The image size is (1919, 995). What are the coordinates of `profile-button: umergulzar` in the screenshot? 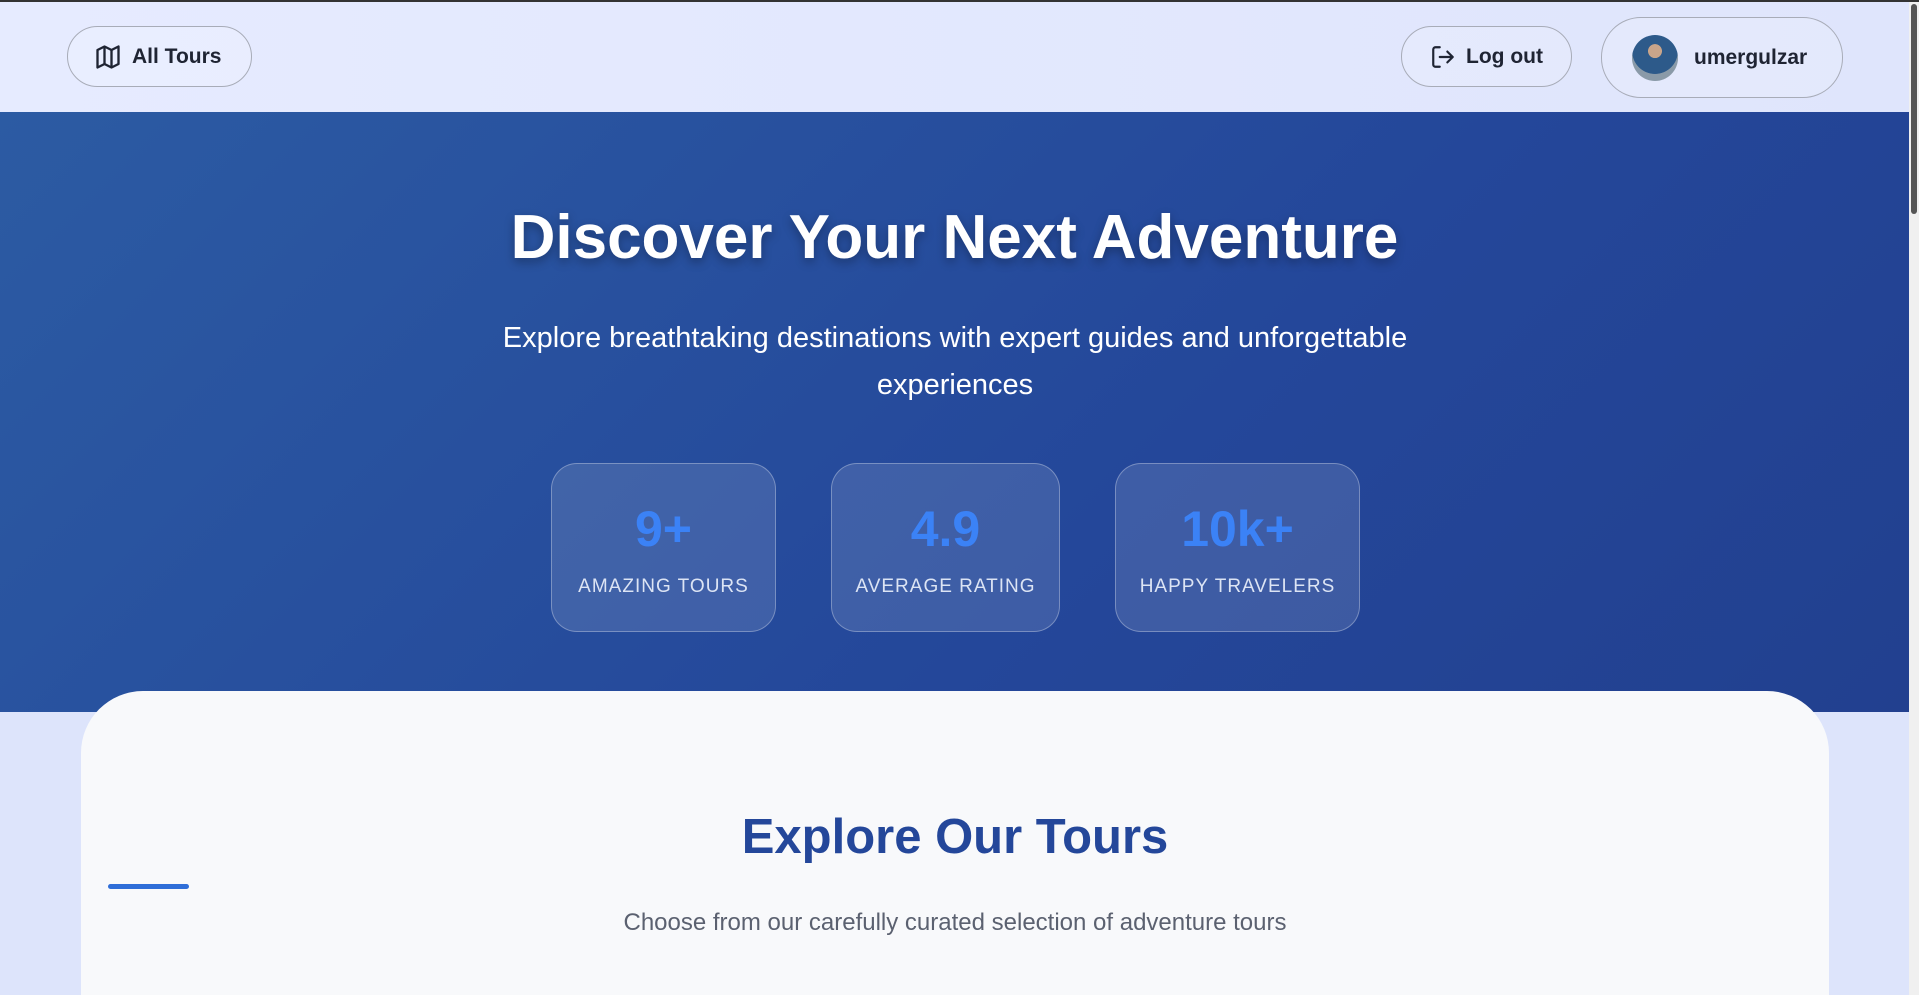 It's located at (1722, 57).